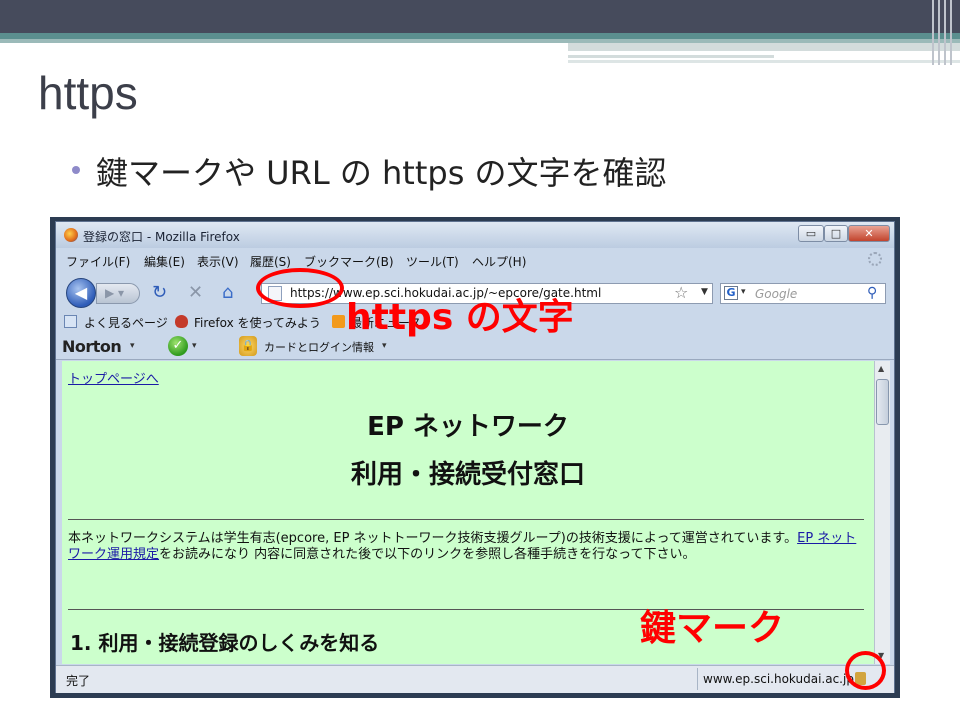 This screenshot has height=720, width=960. What do you see at coordinates (92, 346) in the screenshot?
I see `norton-logo: Norton` at bounding box center [92, 346].